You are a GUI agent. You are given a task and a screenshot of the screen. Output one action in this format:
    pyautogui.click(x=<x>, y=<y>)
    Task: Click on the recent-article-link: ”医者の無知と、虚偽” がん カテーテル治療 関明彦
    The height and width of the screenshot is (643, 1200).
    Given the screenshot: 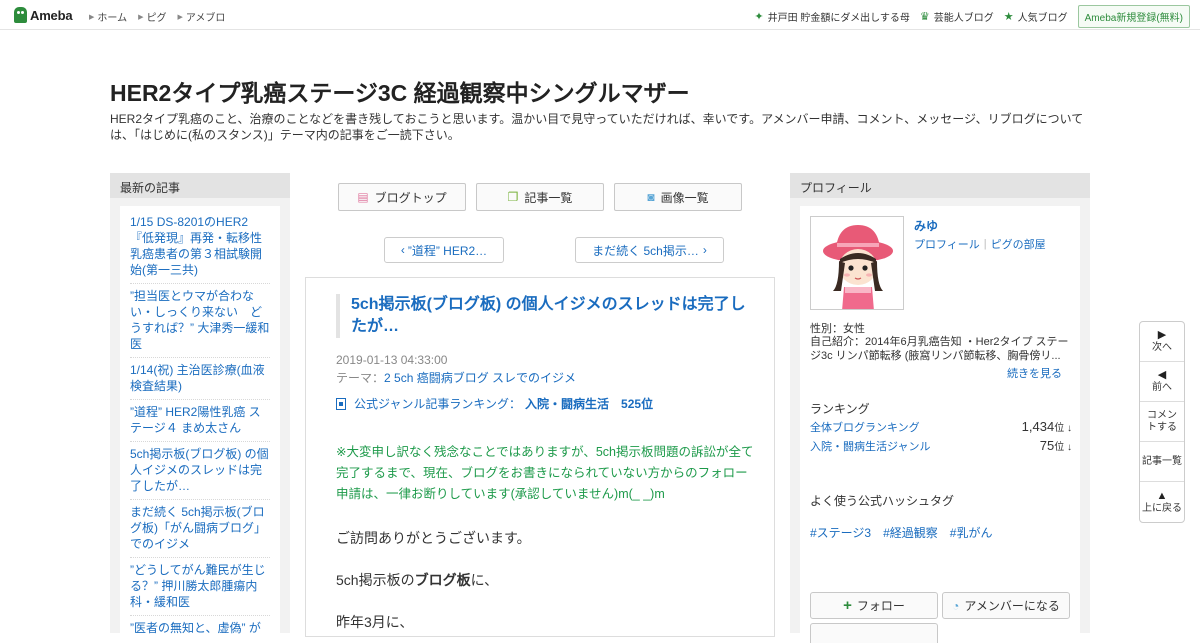 What is the action you would take?
    pyautogui.click(x=200, y=626)
    